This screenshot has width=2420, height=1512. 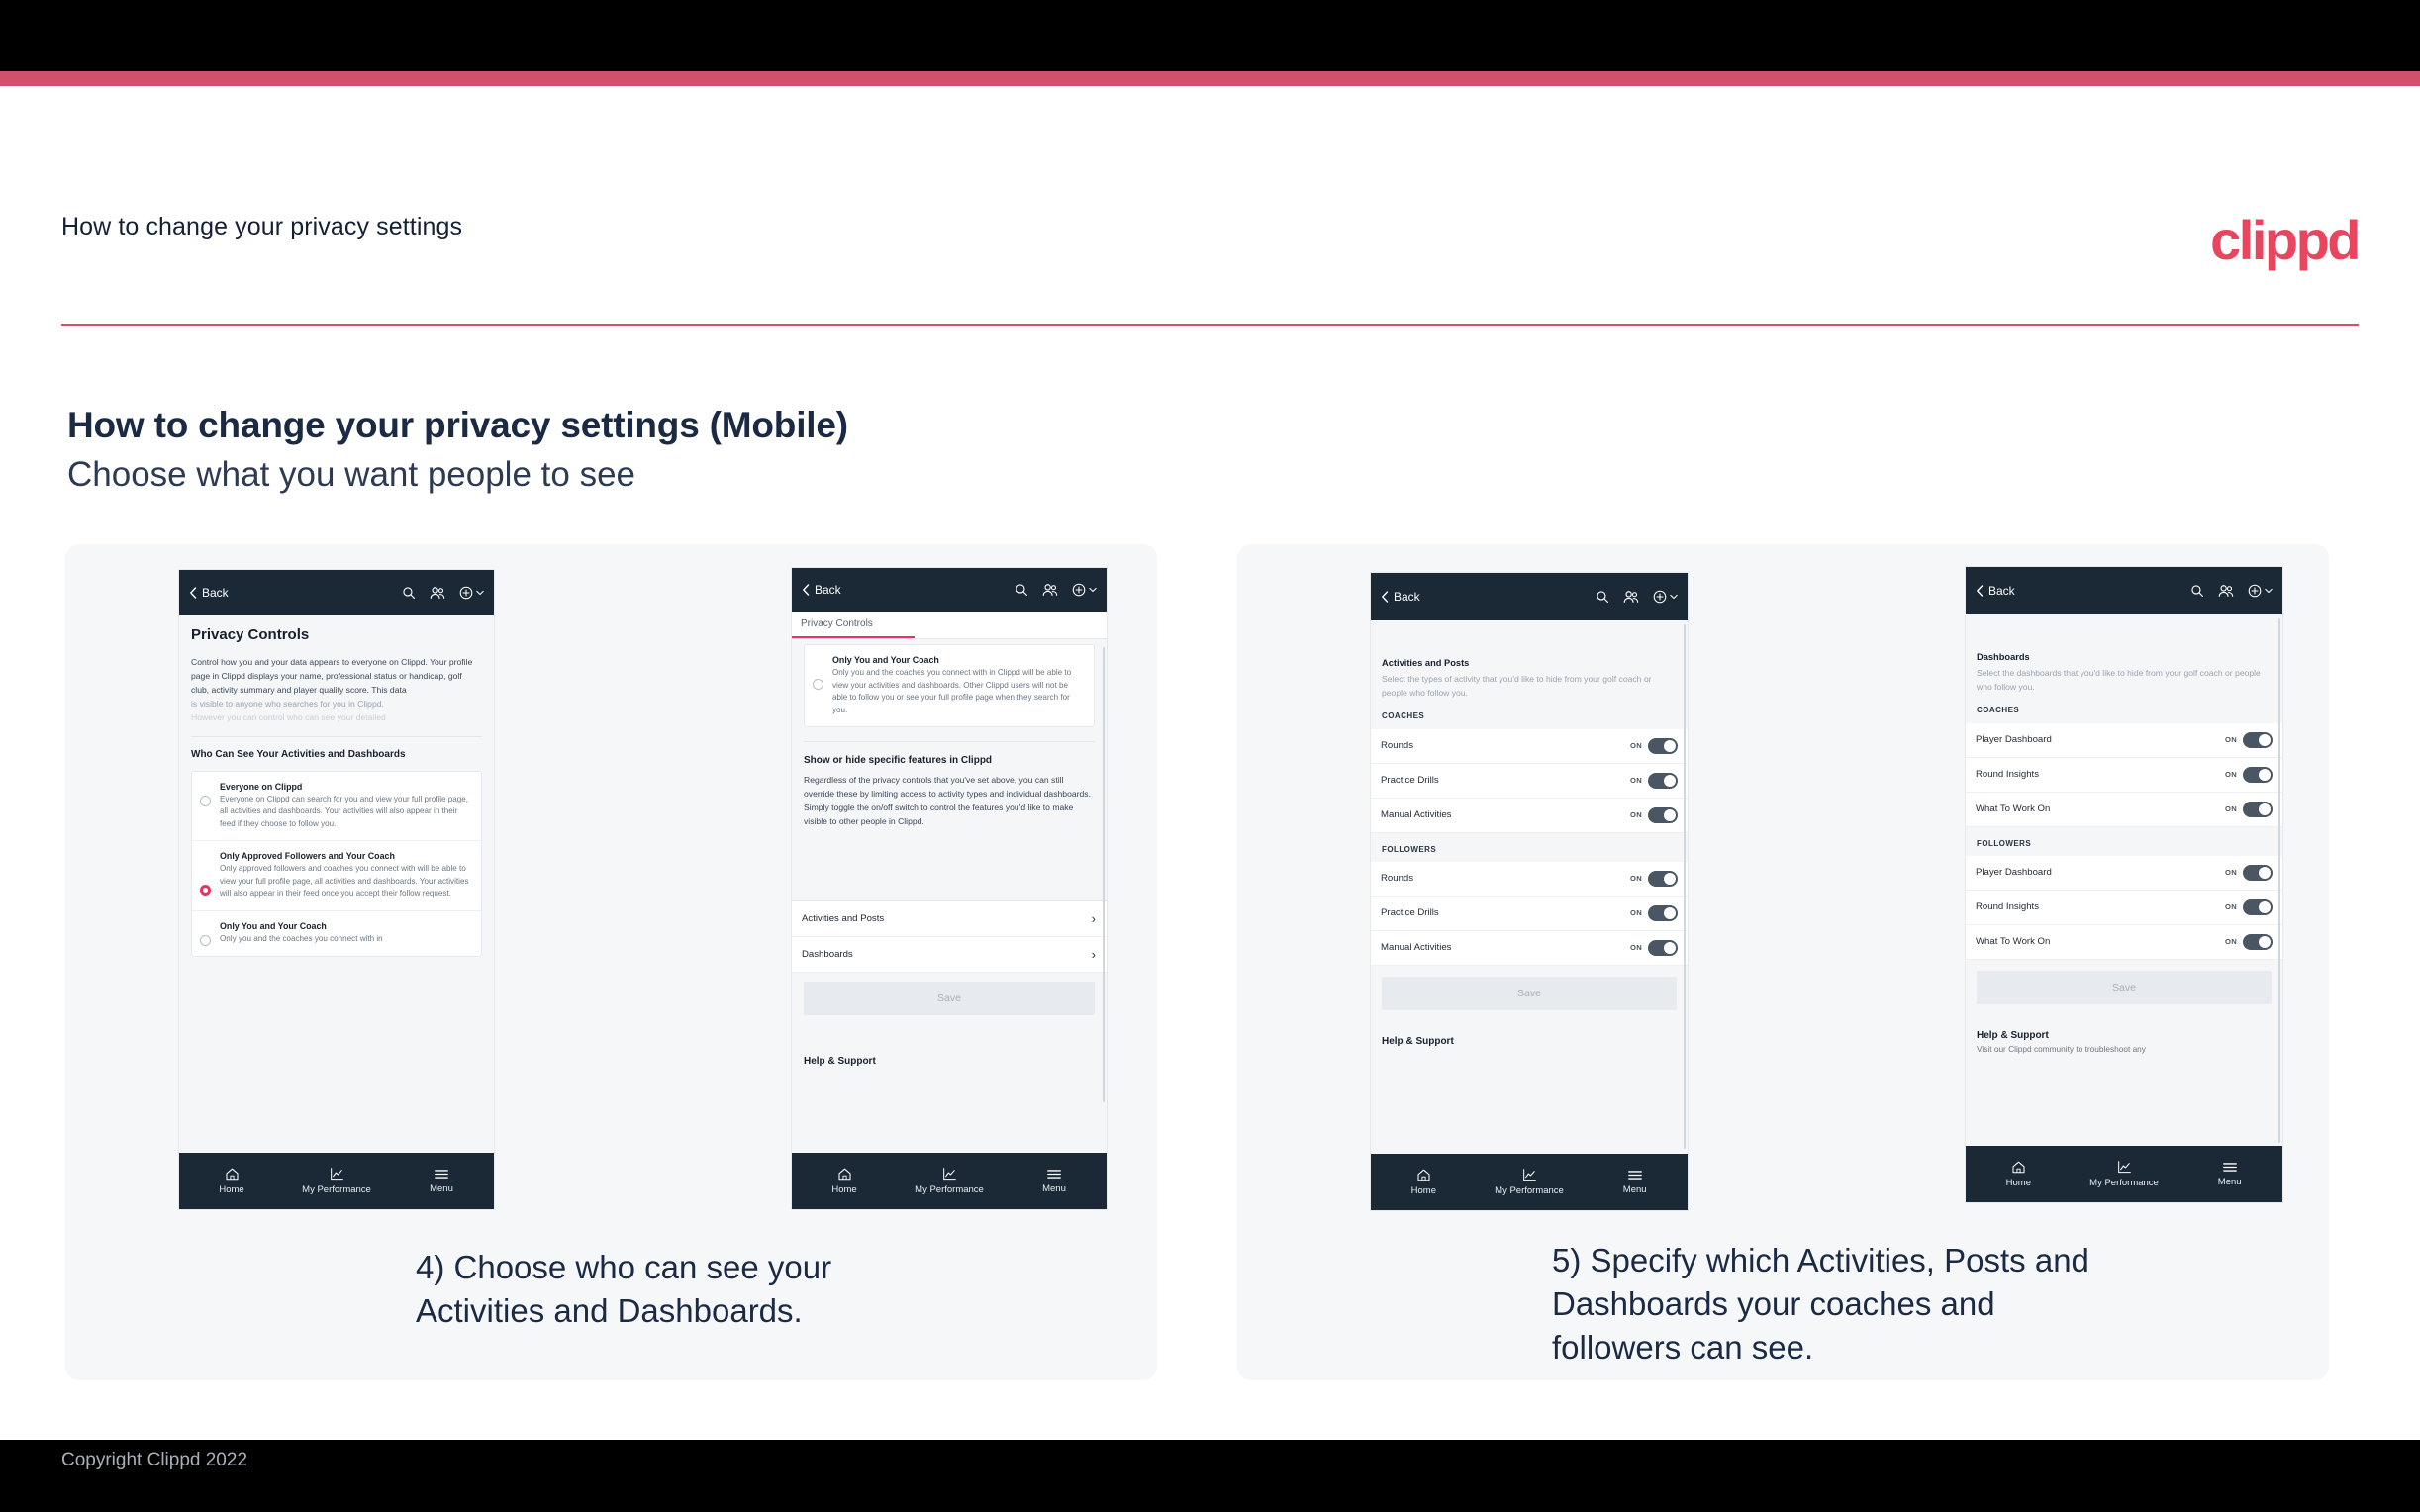 I want to click on toggle-knob, so click(x=2265, y=873).